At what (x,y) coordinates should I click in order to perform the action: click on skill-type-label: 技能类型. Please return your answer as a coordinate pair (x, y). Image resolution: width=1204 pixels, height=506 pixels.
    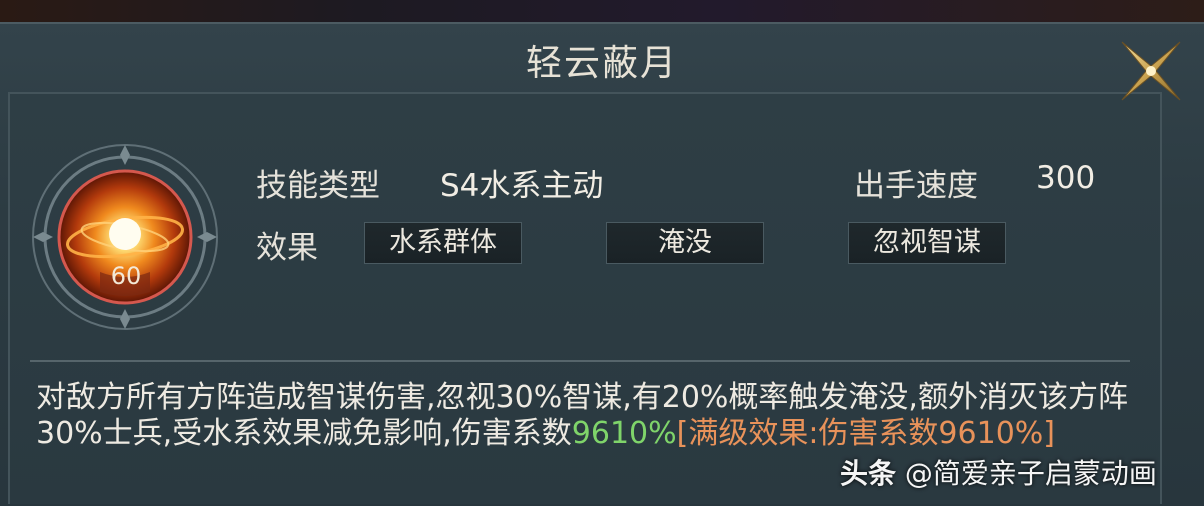
    Looking at the image, I should click on (318, 186).